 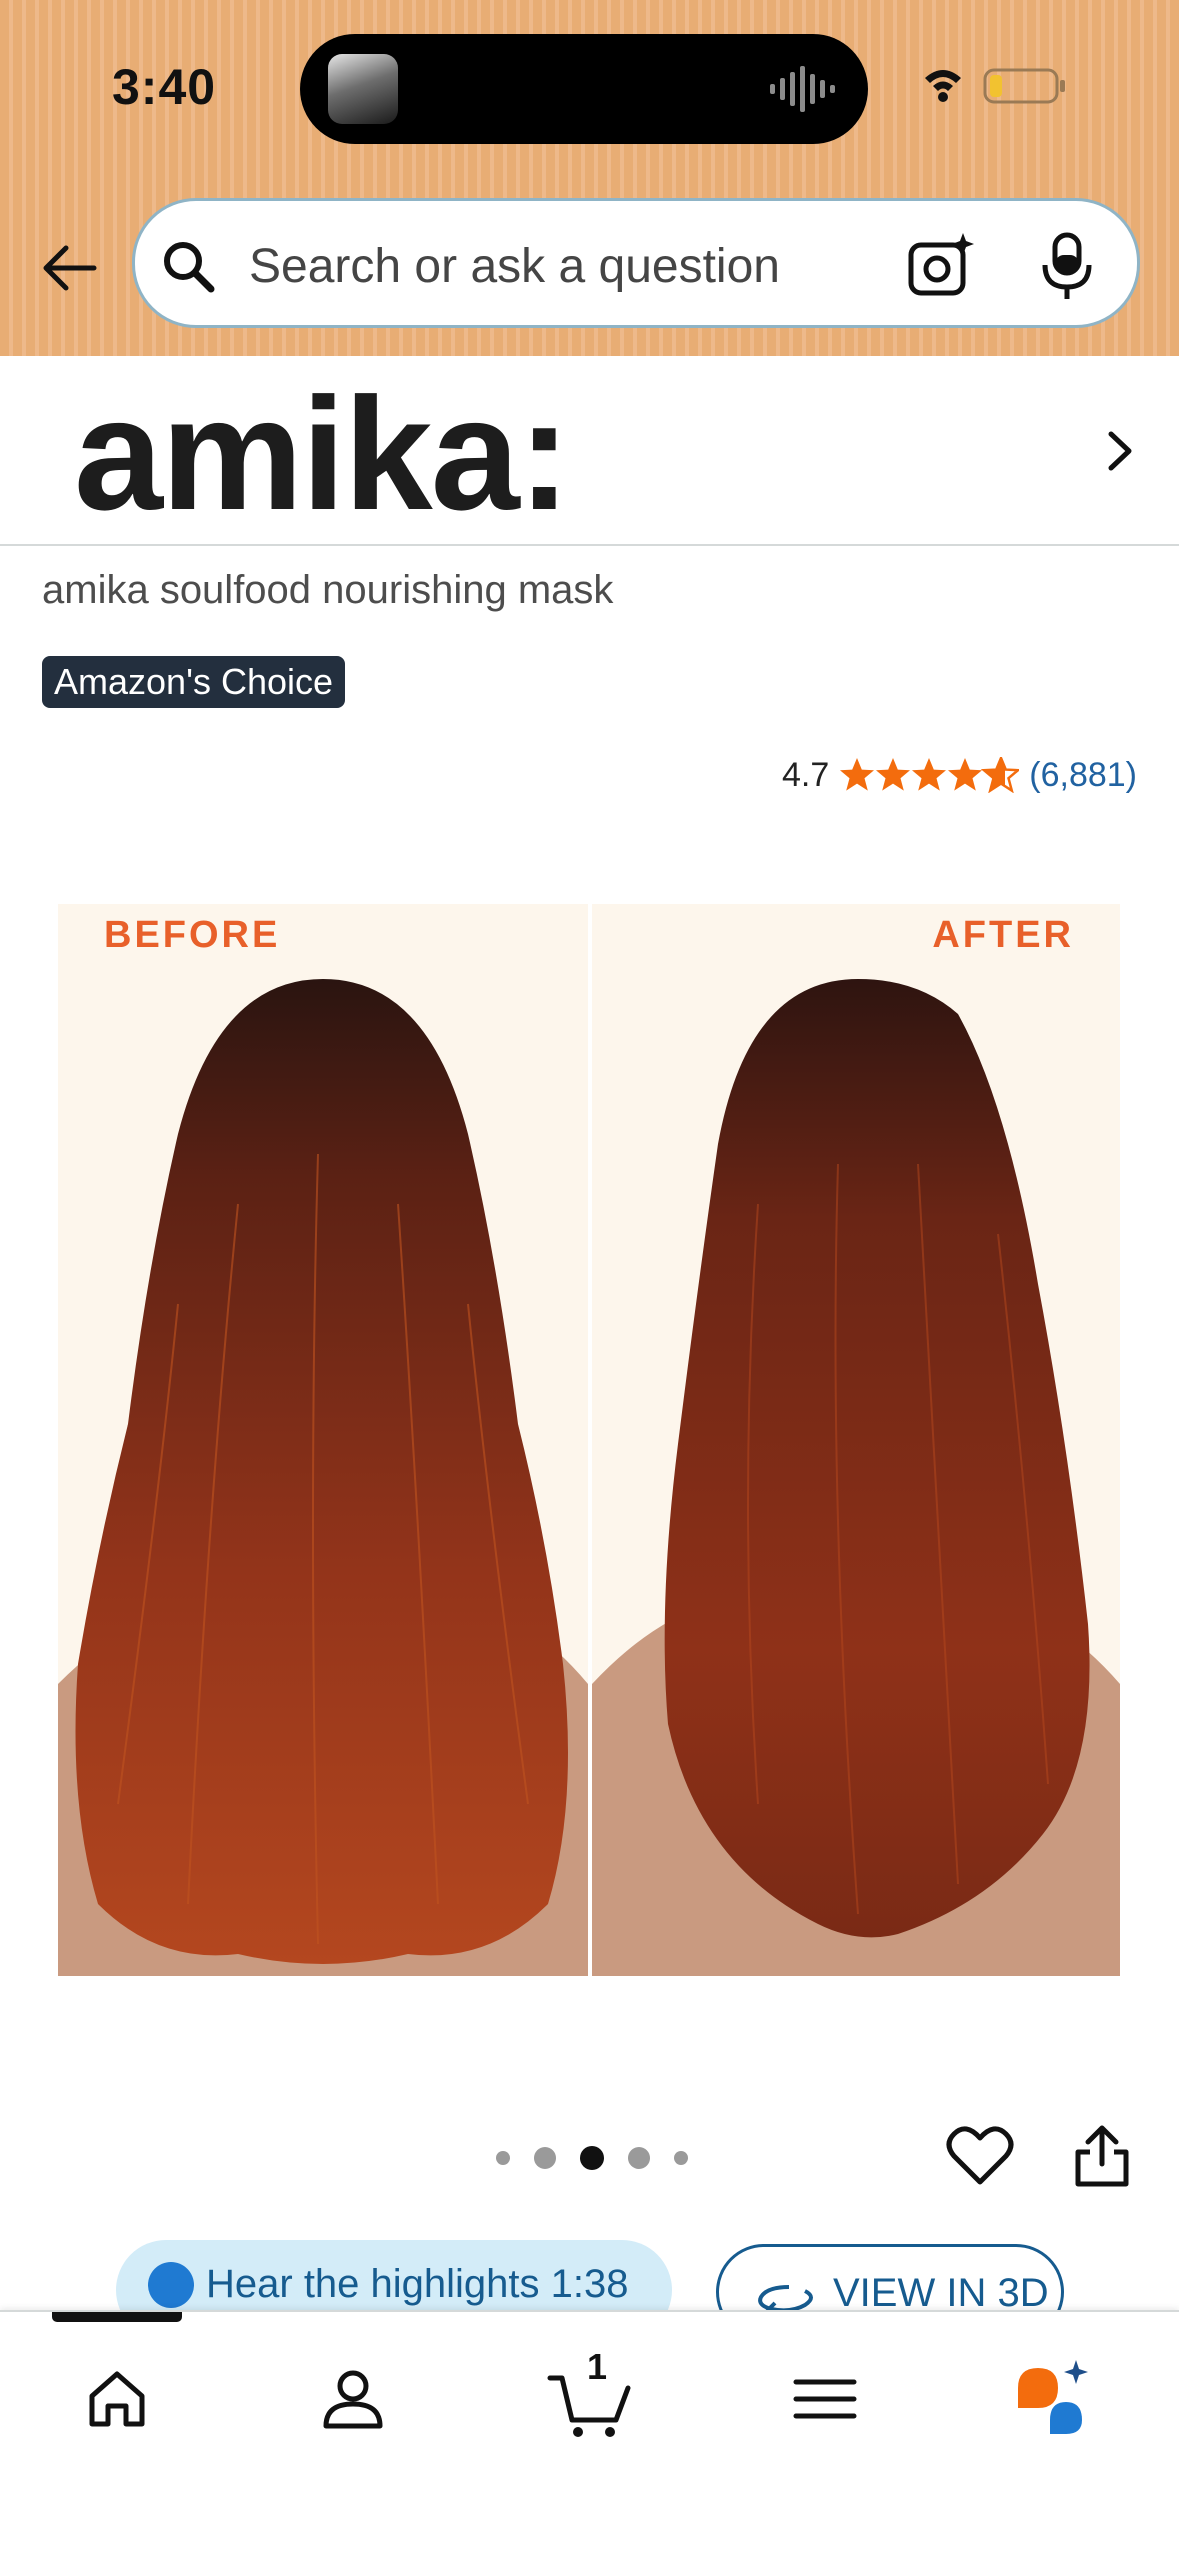 I want to click on star-rating, so click(x=929, y=775).